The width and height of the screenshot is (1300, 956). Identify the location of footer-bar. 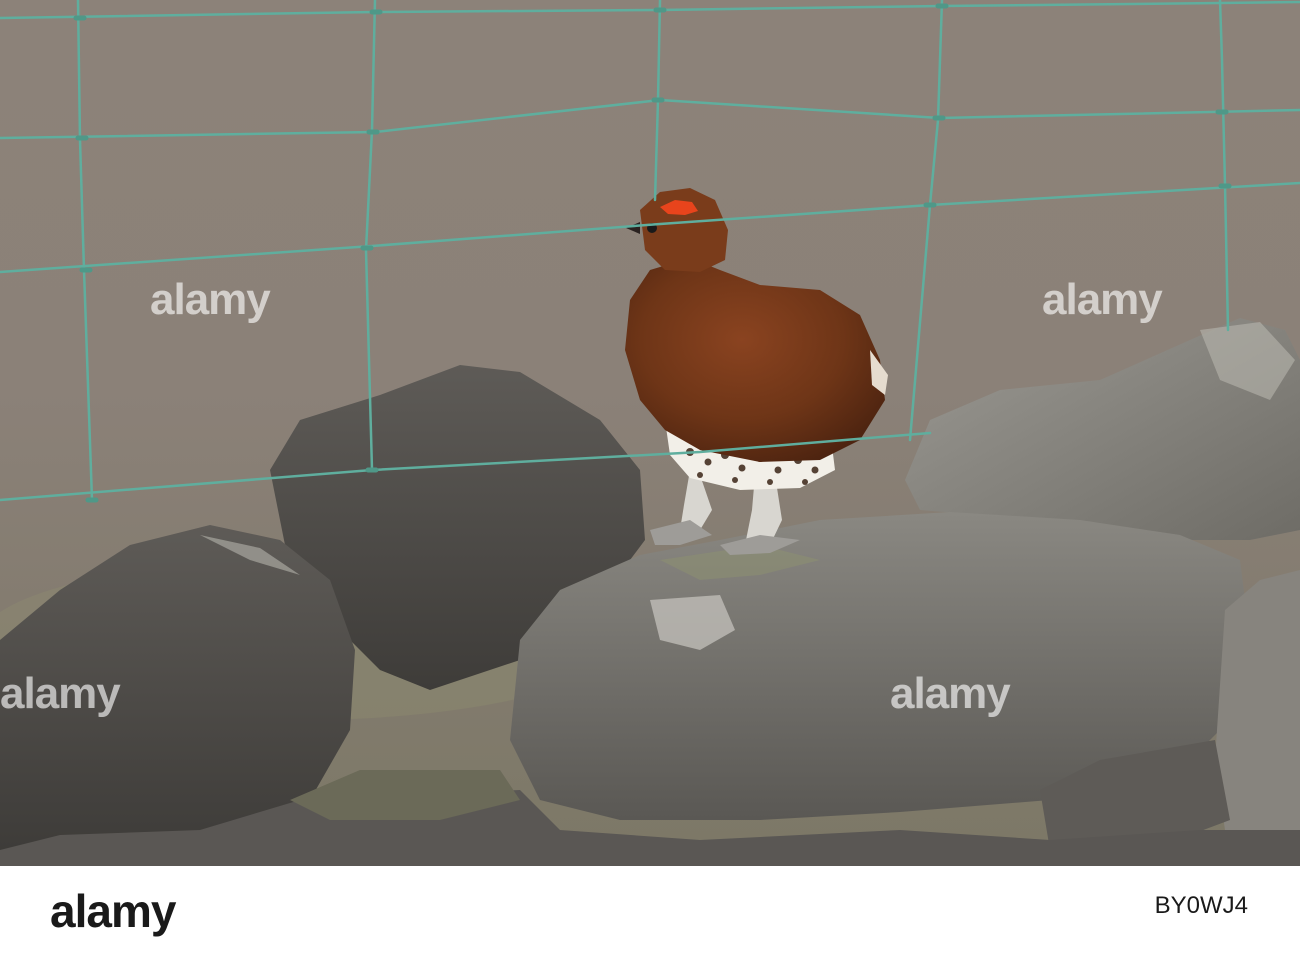
(650, 911).